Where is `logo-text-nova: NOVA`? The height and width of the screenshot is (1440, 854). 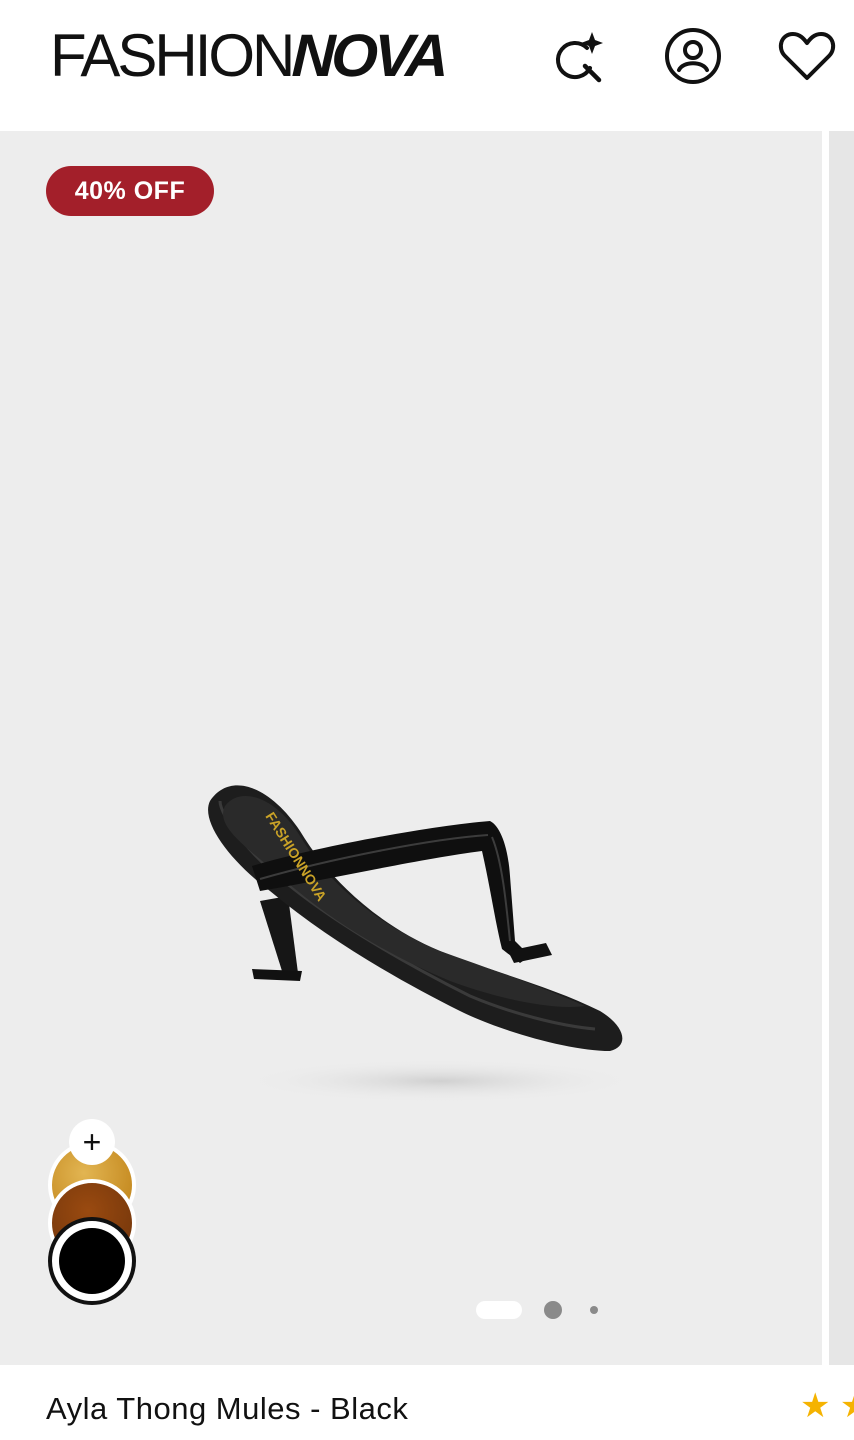
logo-text-nova: NOVA is located at coordinates (369, 55).